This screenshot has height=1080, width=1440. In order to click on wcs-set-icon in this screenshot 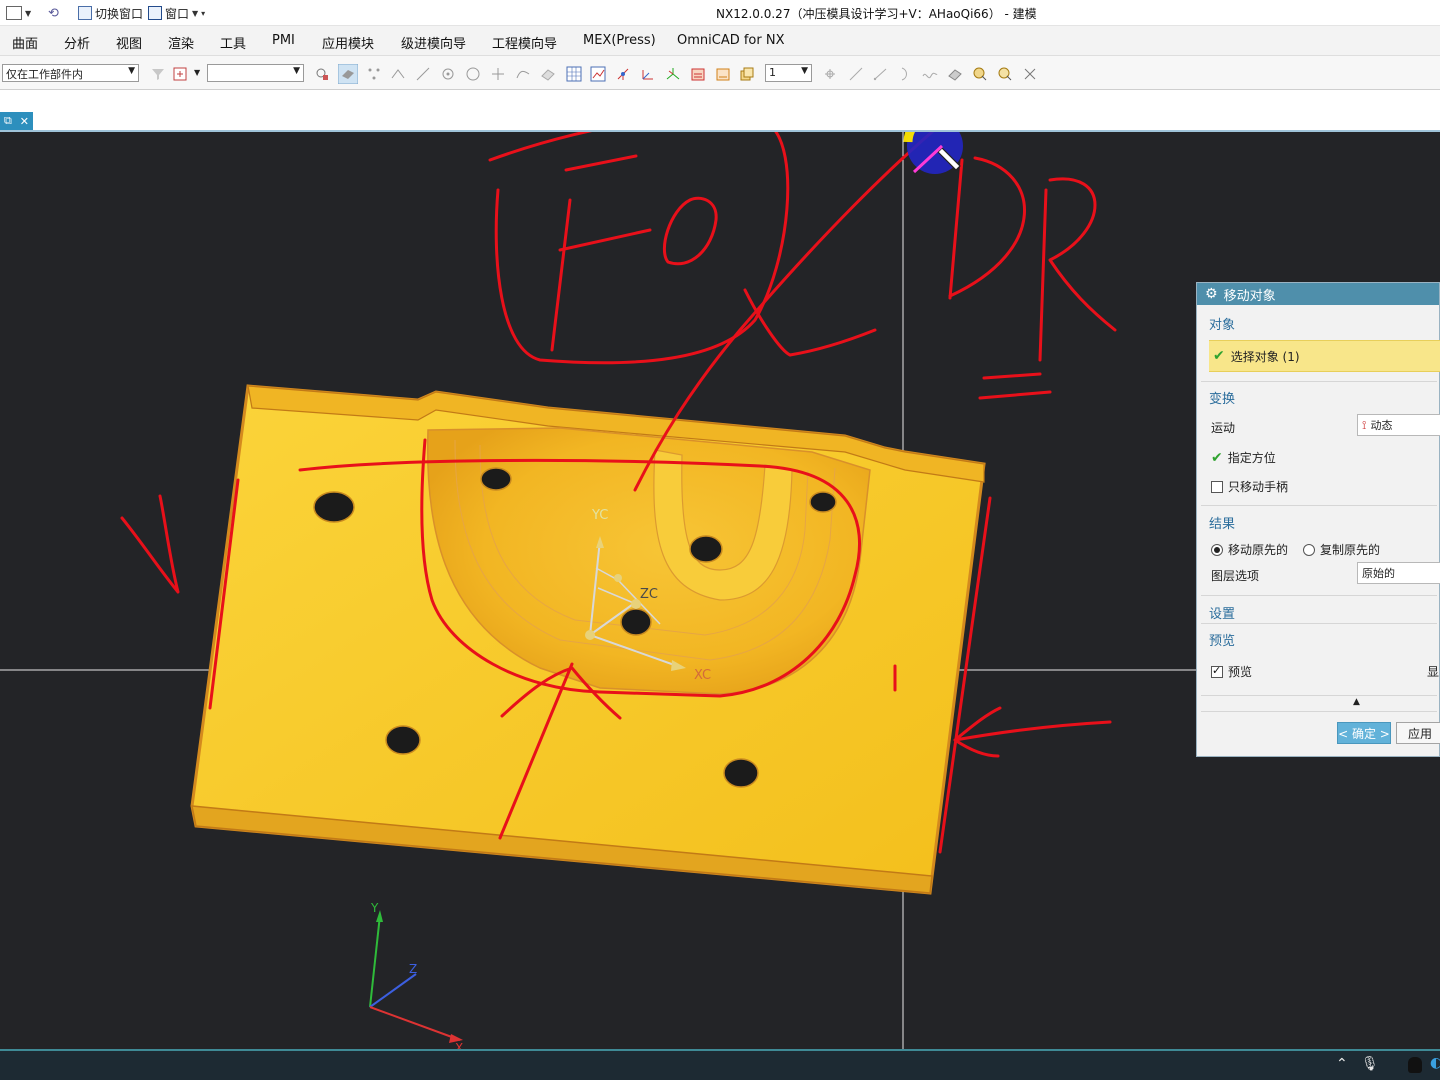, I will do `click(698, 74)`.